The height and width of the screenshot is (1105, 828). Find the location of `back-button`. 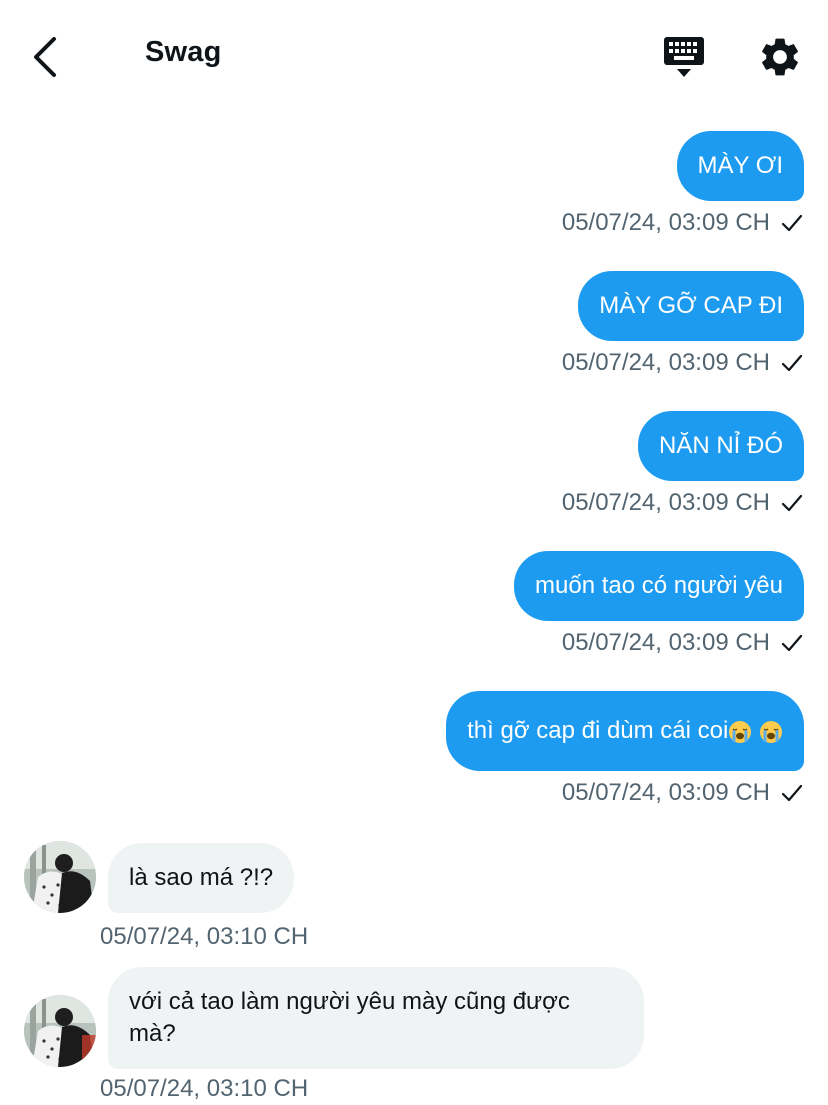

back-button is located at coordinates (45, 57).